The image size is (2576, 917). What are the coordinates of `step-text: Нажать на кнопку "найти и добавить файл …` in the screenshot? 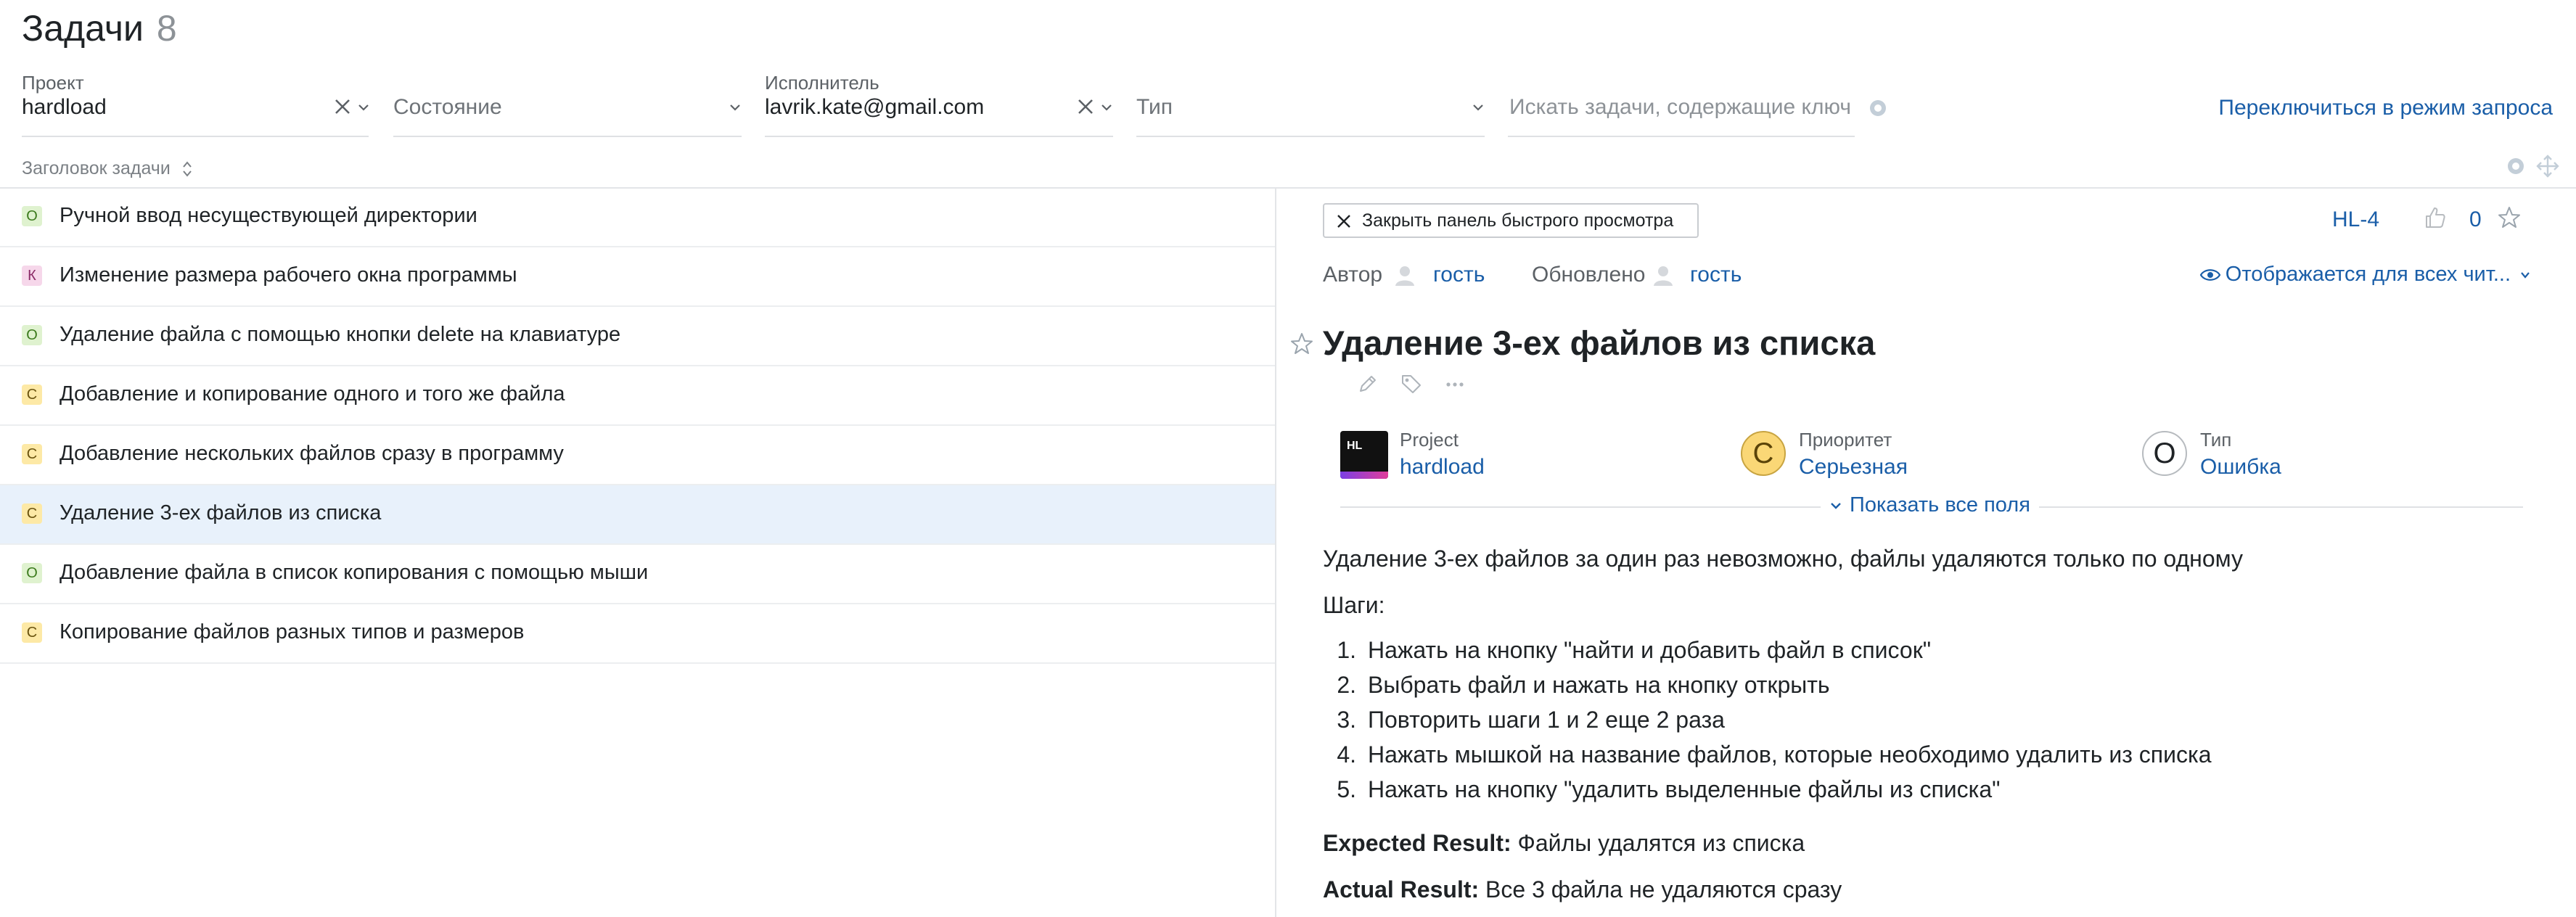 It's located at (1650, 650).